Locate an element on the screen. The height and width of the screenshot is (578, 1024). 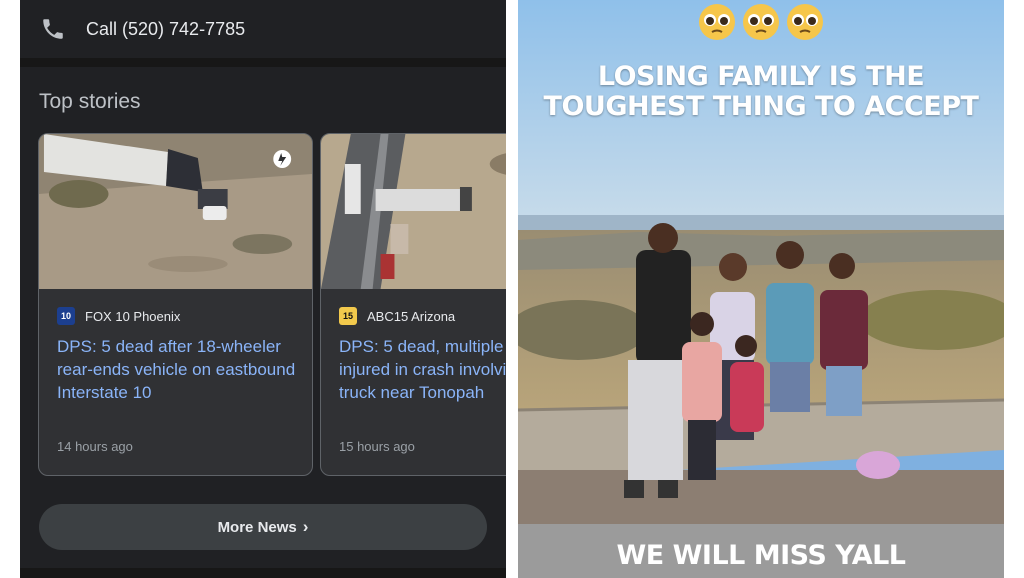
post-caption-bottom: WE WILL MISS YALL is located at coordinates (761, 555).